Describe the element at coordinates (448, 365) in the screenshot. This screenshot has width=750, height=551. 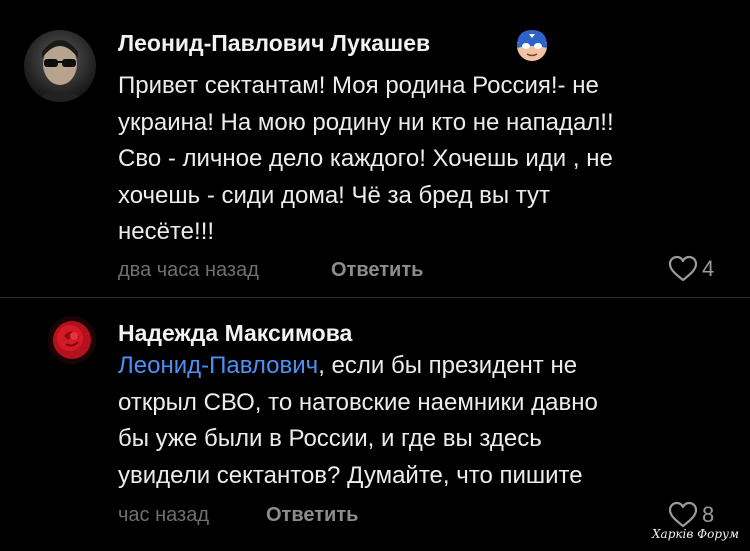
I see `comment-line-text: , если бы президент не` at that location.